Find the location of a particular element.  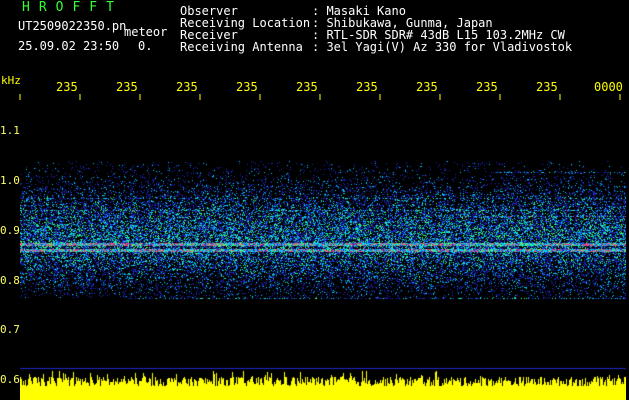

file-name-text: UT2509022350.pn is located at coordinates (72, 26).